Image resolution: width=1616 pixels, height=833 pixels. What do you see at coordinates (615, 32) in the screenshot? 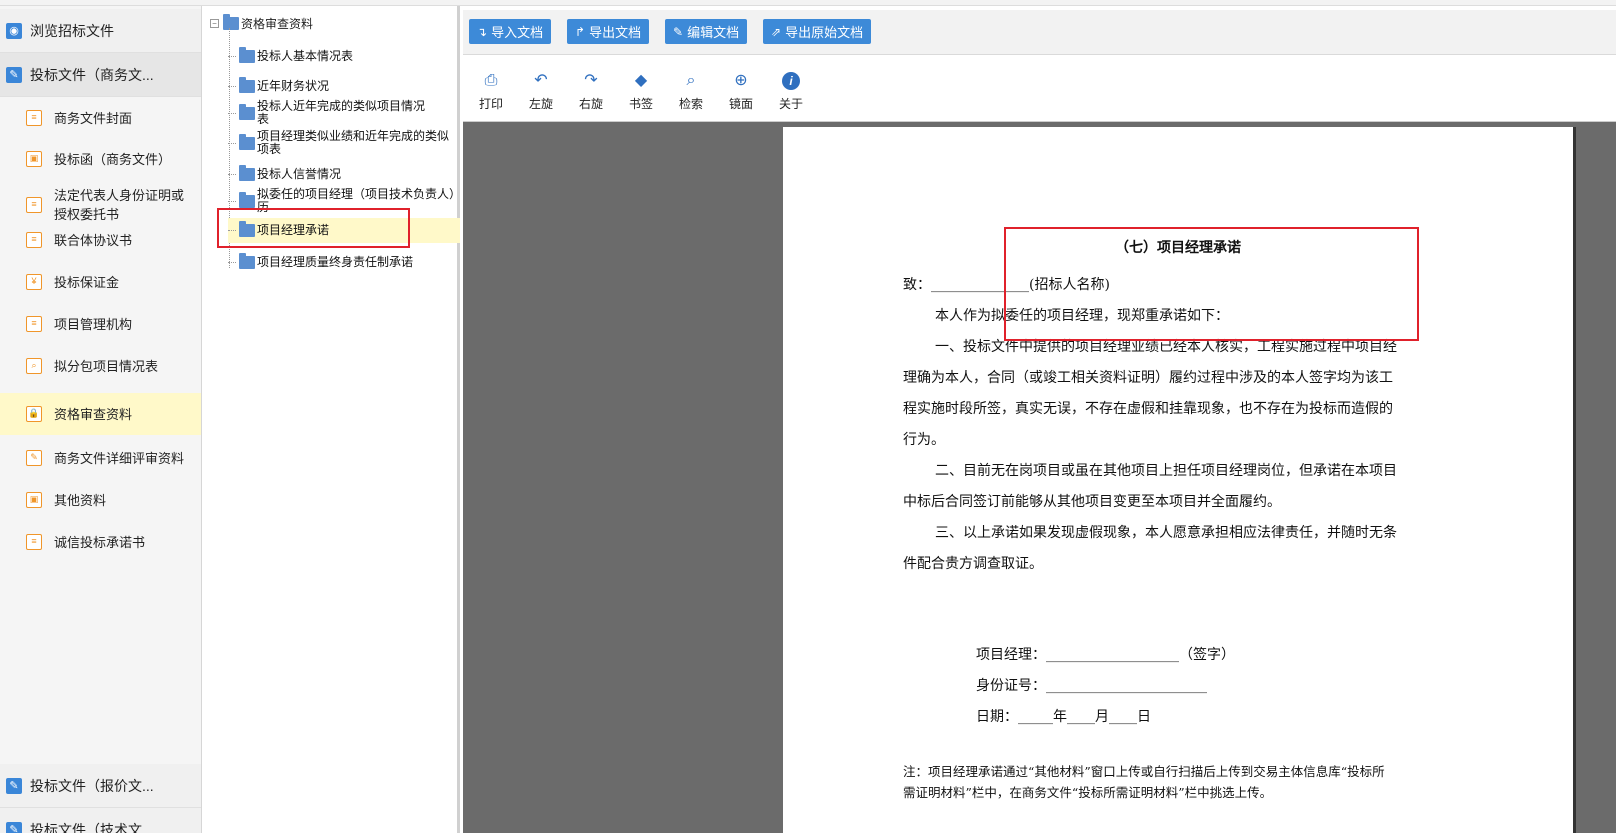
I see `export-button-label: 导出文档` at bounding box center [615, 32].